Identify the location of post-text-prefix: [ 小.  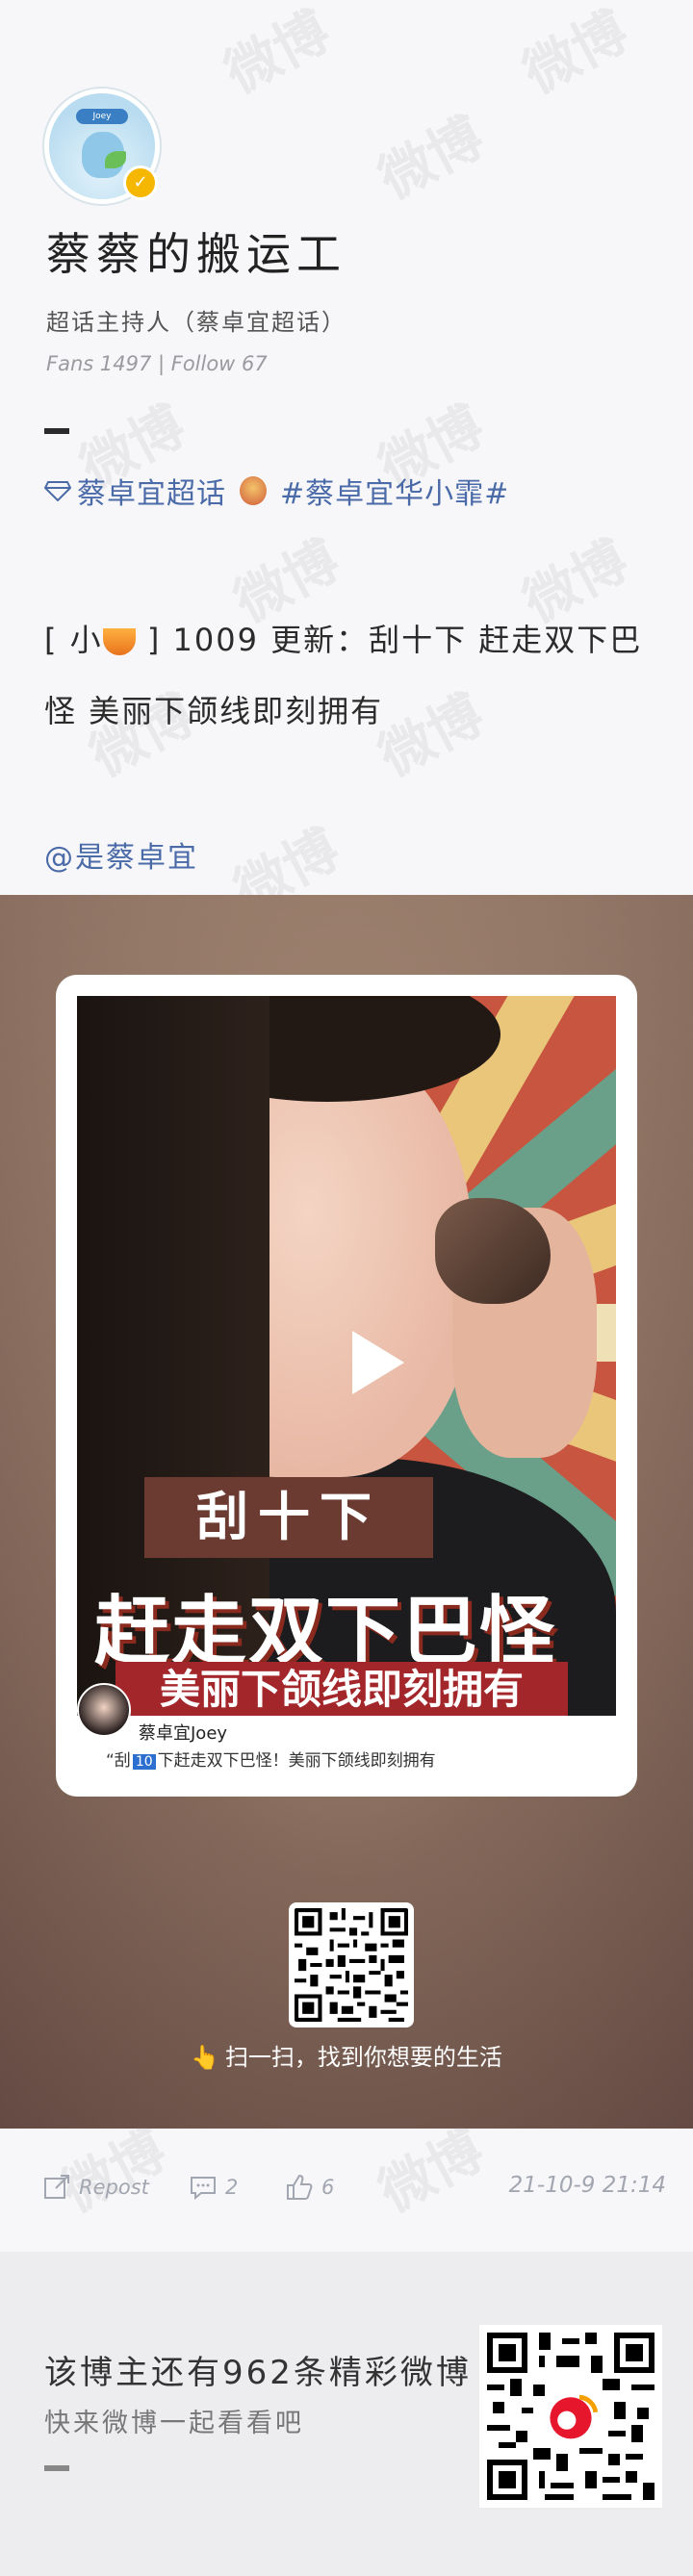
(73, 640).